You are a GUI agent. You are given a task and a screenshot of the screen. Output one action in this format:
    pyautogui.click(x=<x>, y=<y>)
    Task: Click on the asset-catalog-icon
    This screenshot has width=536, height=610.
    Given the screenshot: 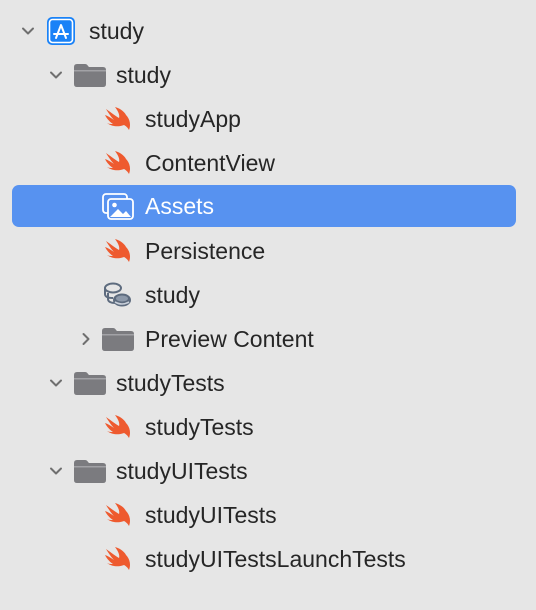 What is the action you would take?
    pyautogui.click(x=118, y=206)
    